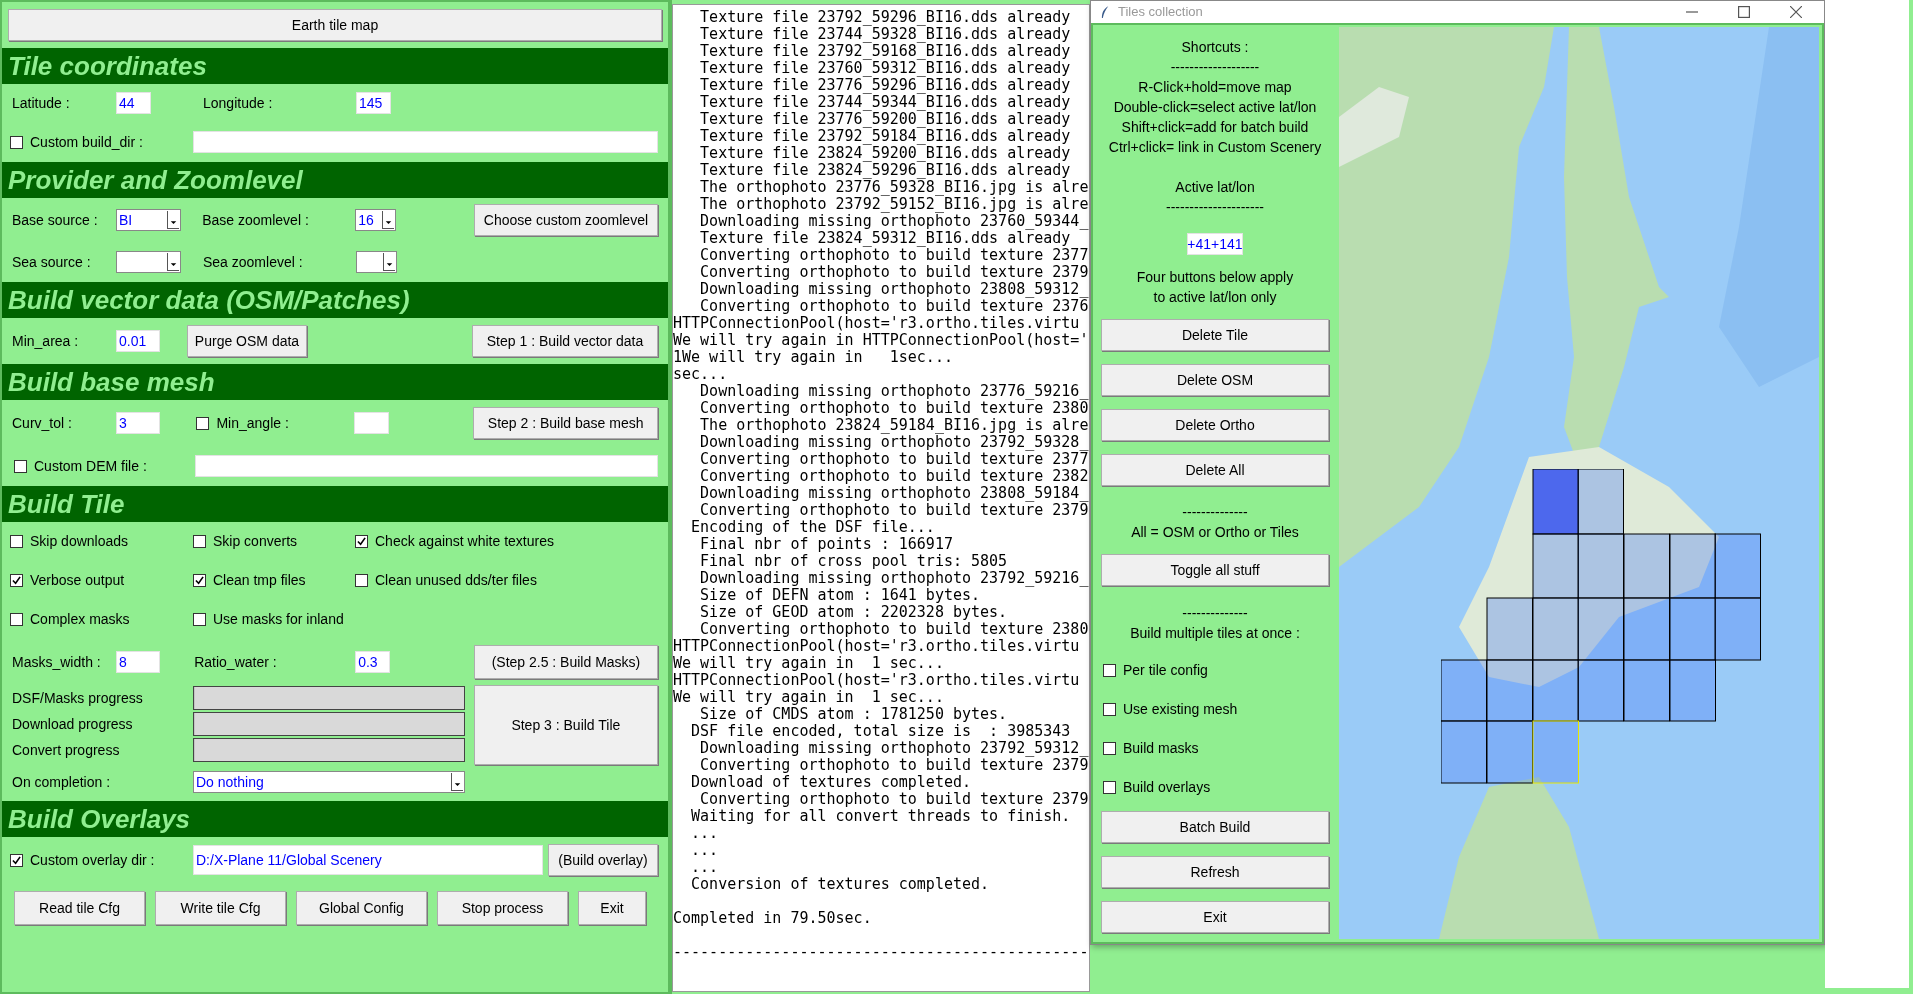  What do you see at coordinates (1744, 12) in the screenshot?
I see `maximize-icon` at bounding box center [1744, 12].